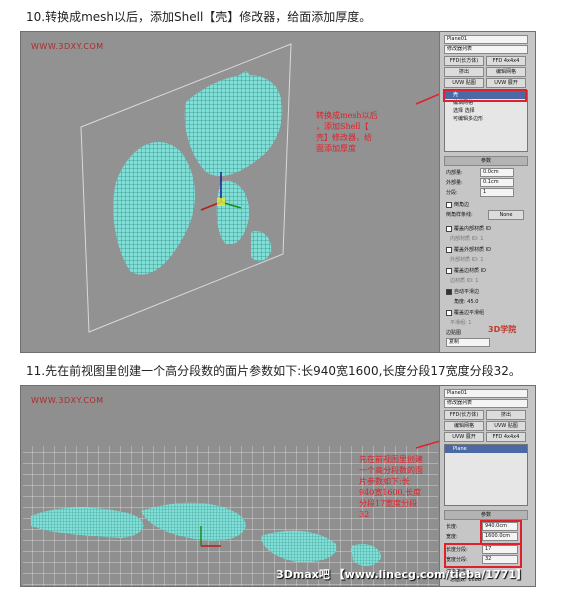 The image size is (563, 589). I want to click on uvw-unwrap-button: UVW 展开, so click(506, 83).